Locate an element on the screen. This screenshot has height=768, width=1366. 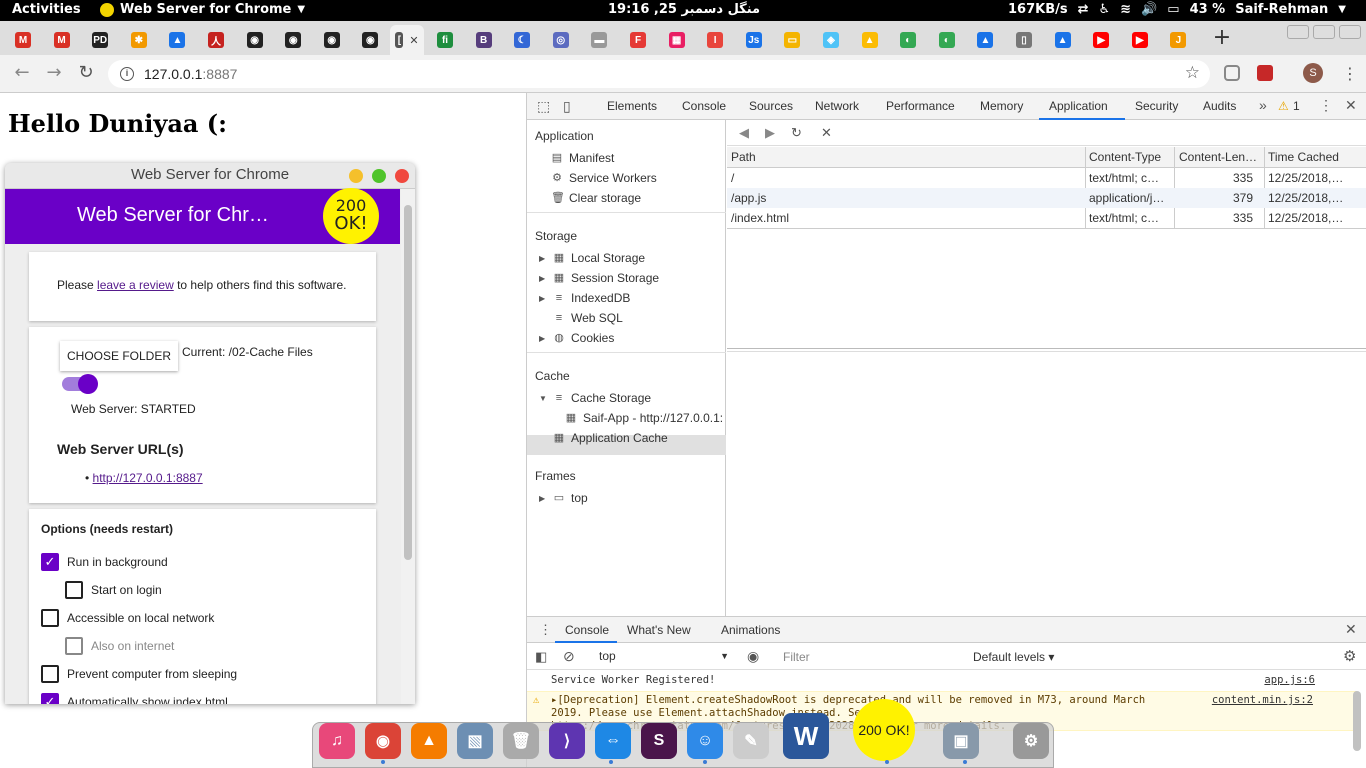
sidebar-item-manifest: ▤ Manifest is located at coordinates (583, 158).